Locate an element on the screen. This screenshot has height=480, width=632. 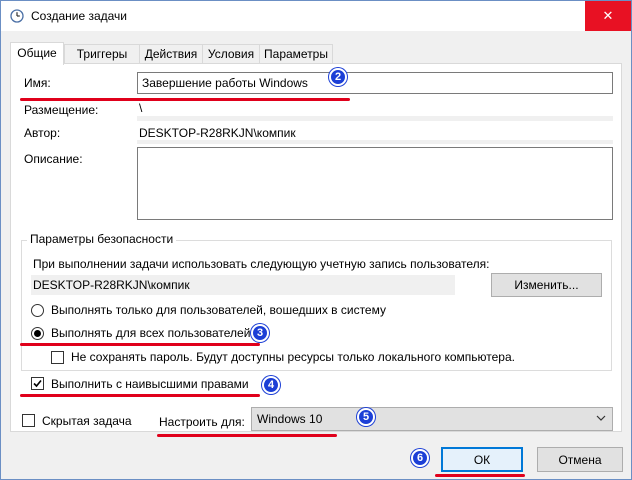
checkbox-hidden-task is located at coordinates (28, 420).